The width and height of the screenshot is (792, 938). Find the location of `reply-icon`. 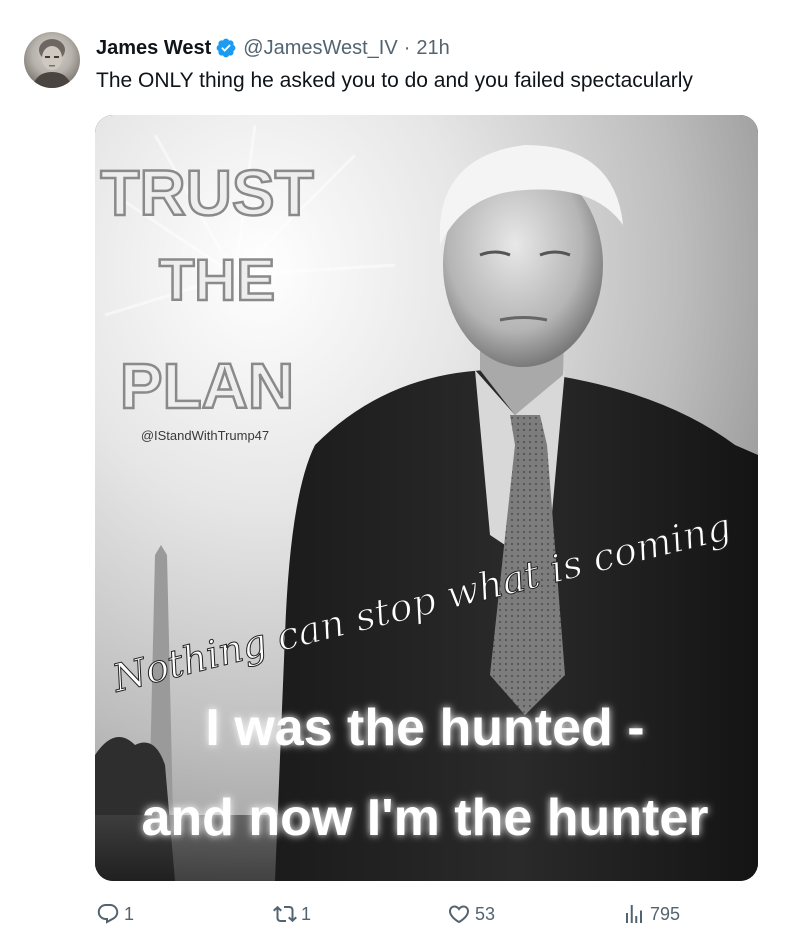

reply-icon is located at coordinates (108, 914).